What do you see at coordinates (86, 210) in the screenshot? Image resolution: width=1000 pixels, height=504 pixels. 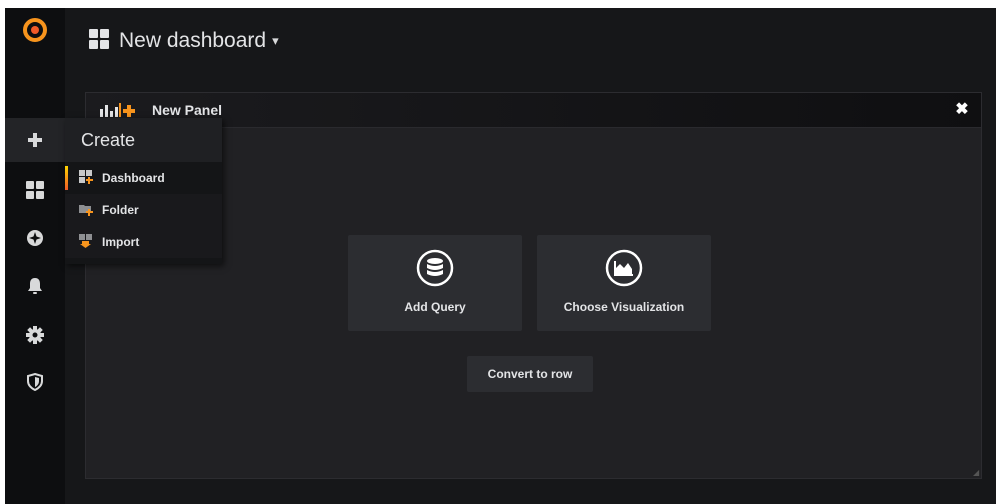 I see `folder-add-icon` at bounding box center [86, 210].